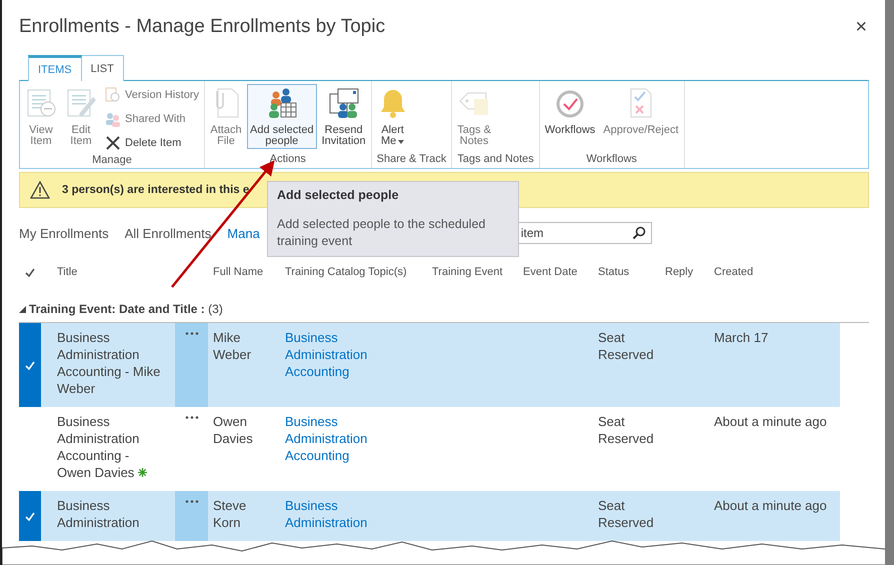  I want to click on ribbon-tab: ITEMS, so click(55, 68).